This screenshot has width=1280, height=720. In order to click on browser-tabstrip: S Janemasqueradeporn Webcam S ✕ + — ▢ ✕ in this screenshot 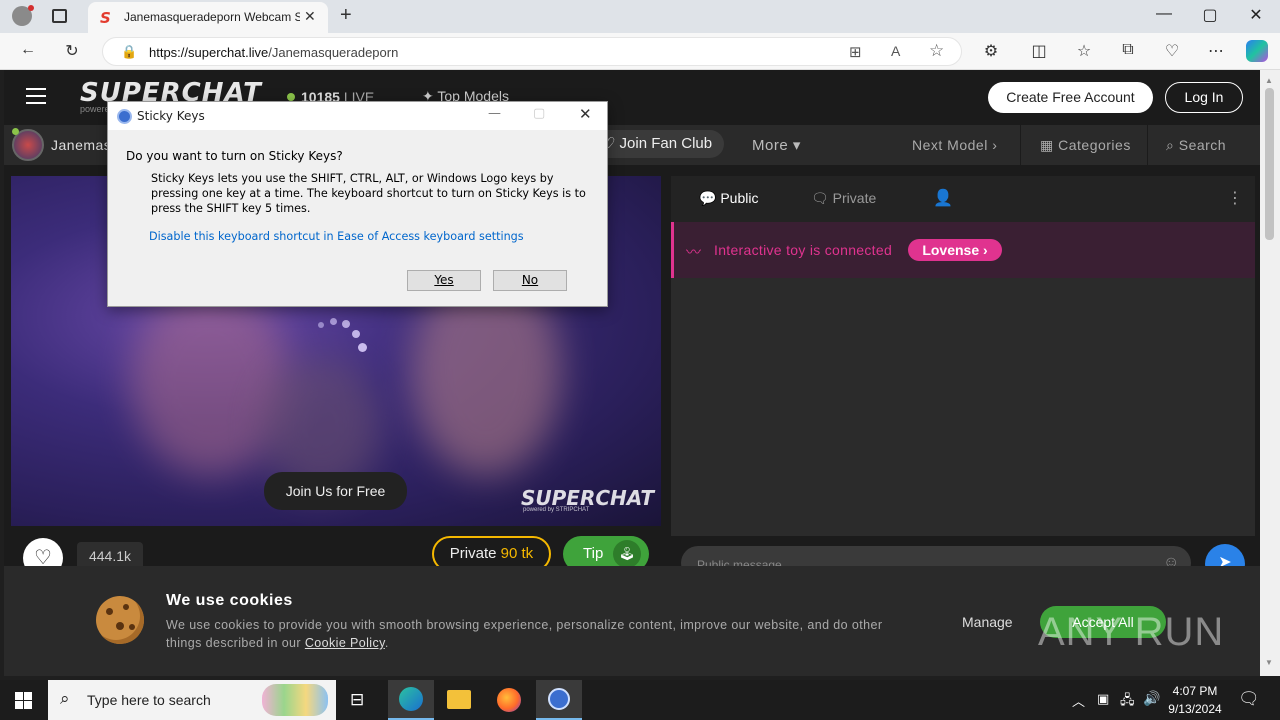, I will do `click(640, 16)`.